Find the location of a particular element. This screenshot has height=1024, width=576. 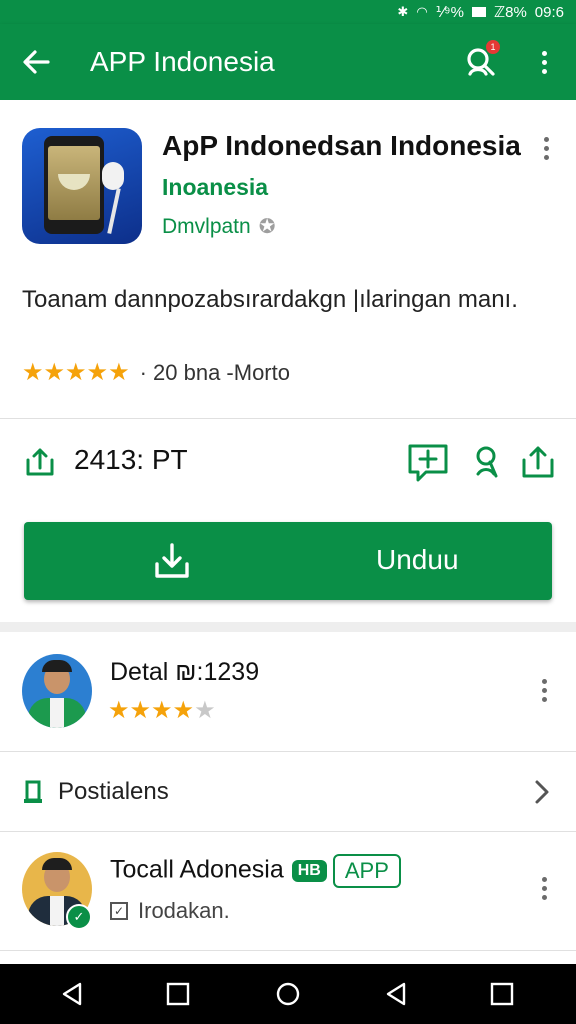

link-icon is located at coordinates (486, 462).